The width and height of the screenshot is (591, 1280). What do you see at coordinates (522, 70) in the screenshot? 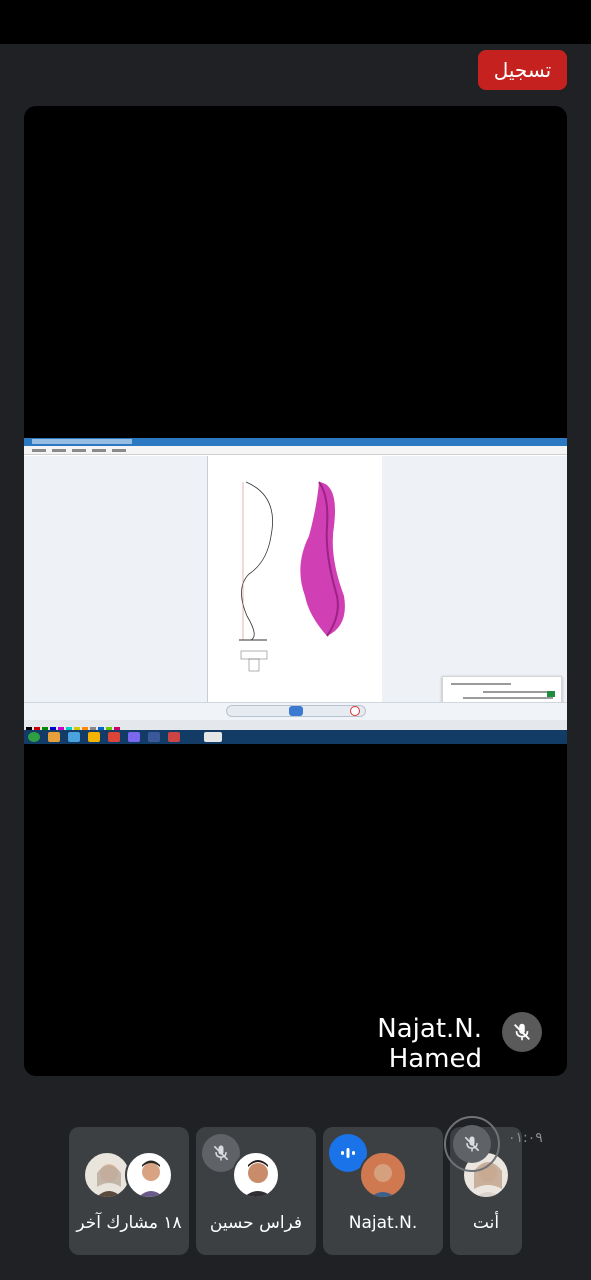
I see `recording-badge: تسجيل` at bounding box center [522, 70].